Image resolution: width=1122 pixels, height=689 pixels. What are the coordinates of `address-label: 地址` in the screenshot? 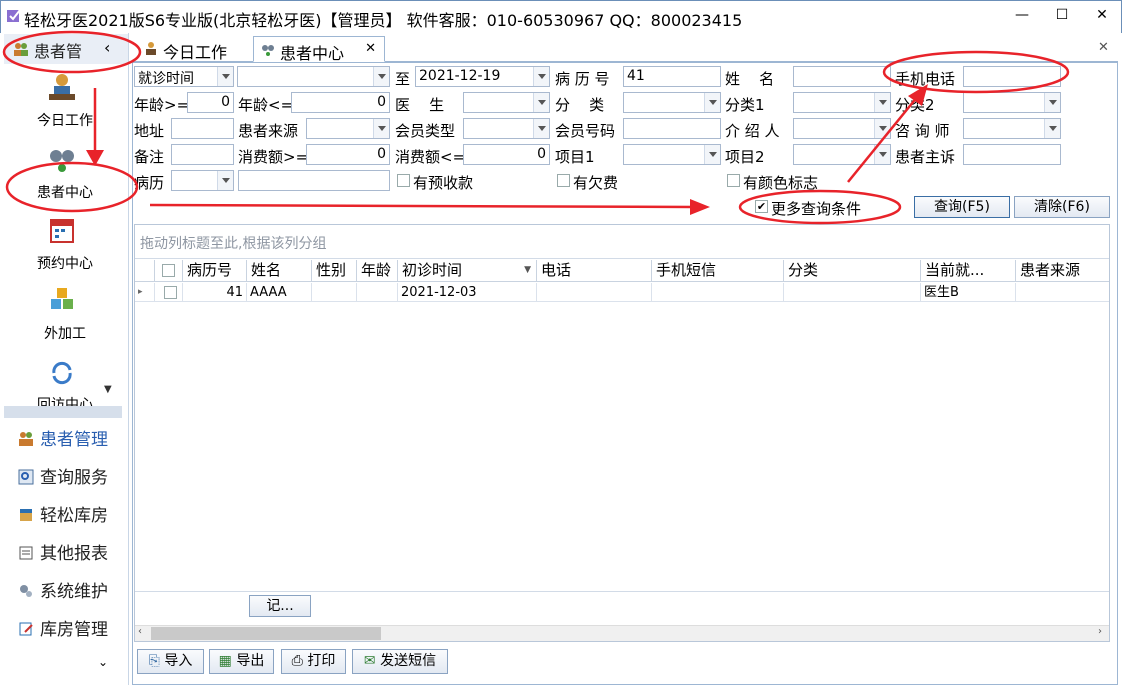 It's located at (149, 131).